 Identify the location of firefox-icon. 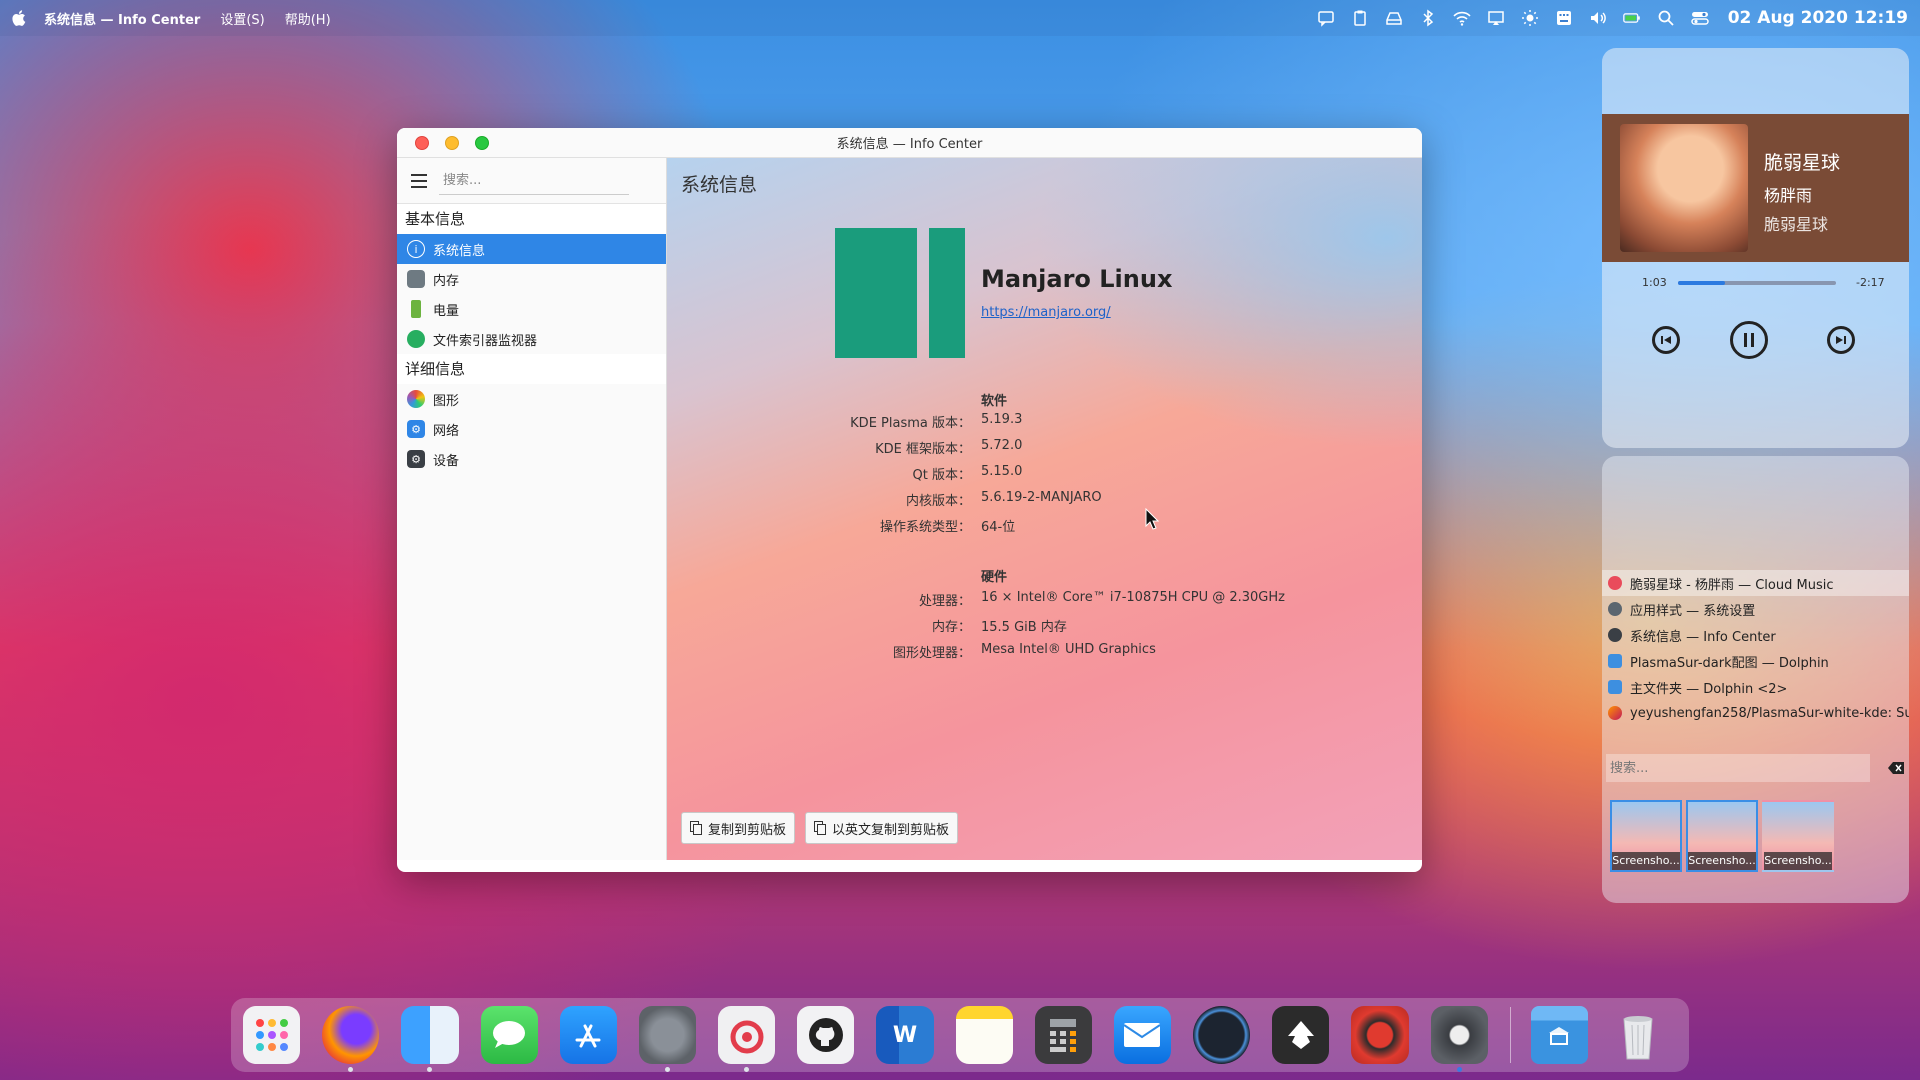
(351, 1039).